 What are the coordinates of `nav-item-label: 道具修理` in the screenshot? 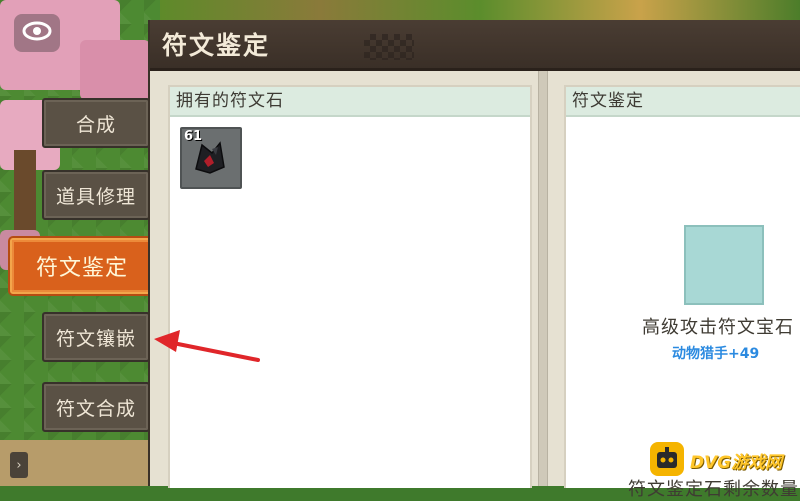 It's located at (95, 196).